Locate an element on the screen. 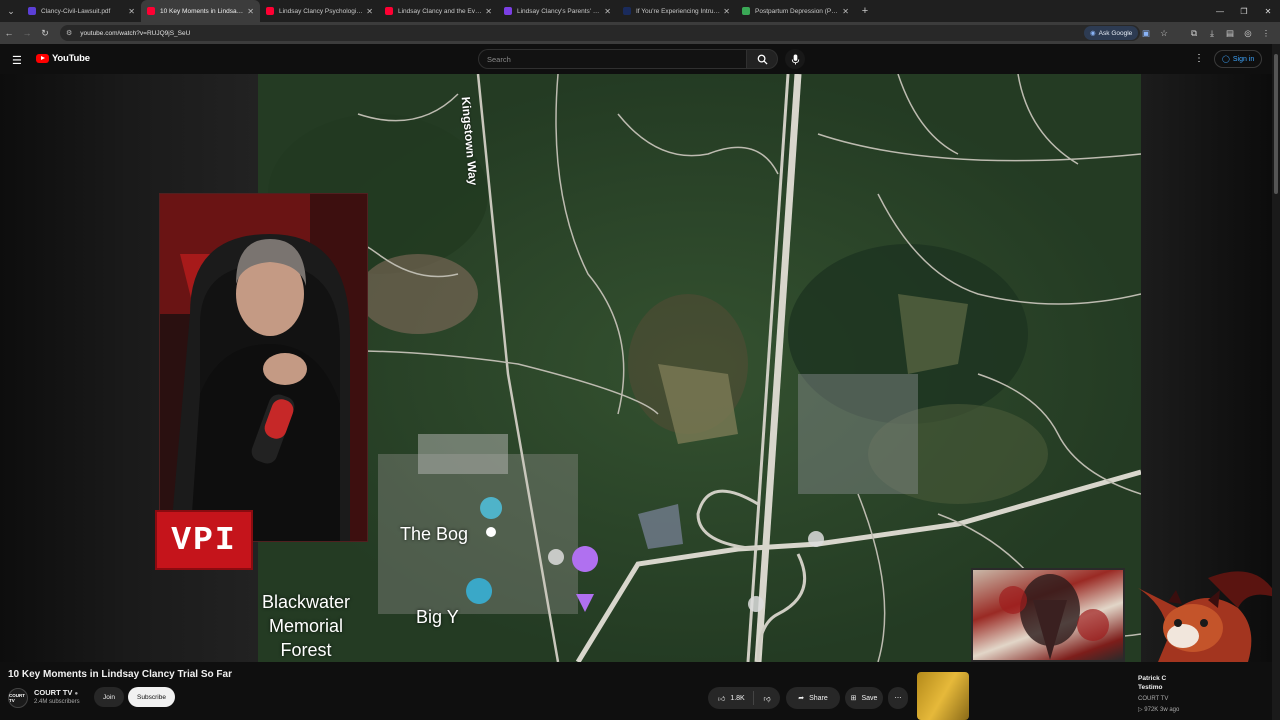 The height and width of the screenshot is (720, 1280). google-lens-icon: ◉ is located at coordinates (1093, 33).